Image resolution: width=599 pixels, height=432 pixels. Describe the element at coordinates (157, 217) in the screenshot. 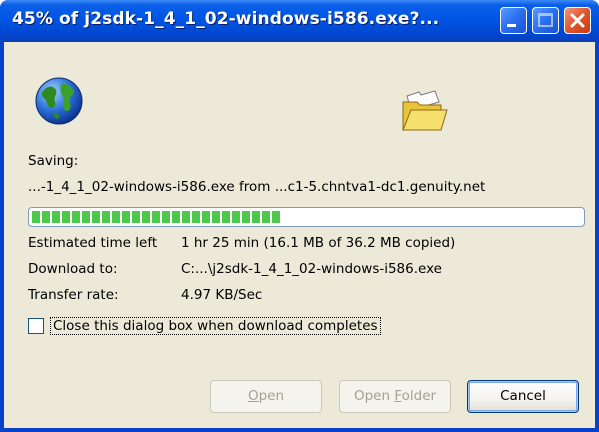

I see `progress-fill` at that location.